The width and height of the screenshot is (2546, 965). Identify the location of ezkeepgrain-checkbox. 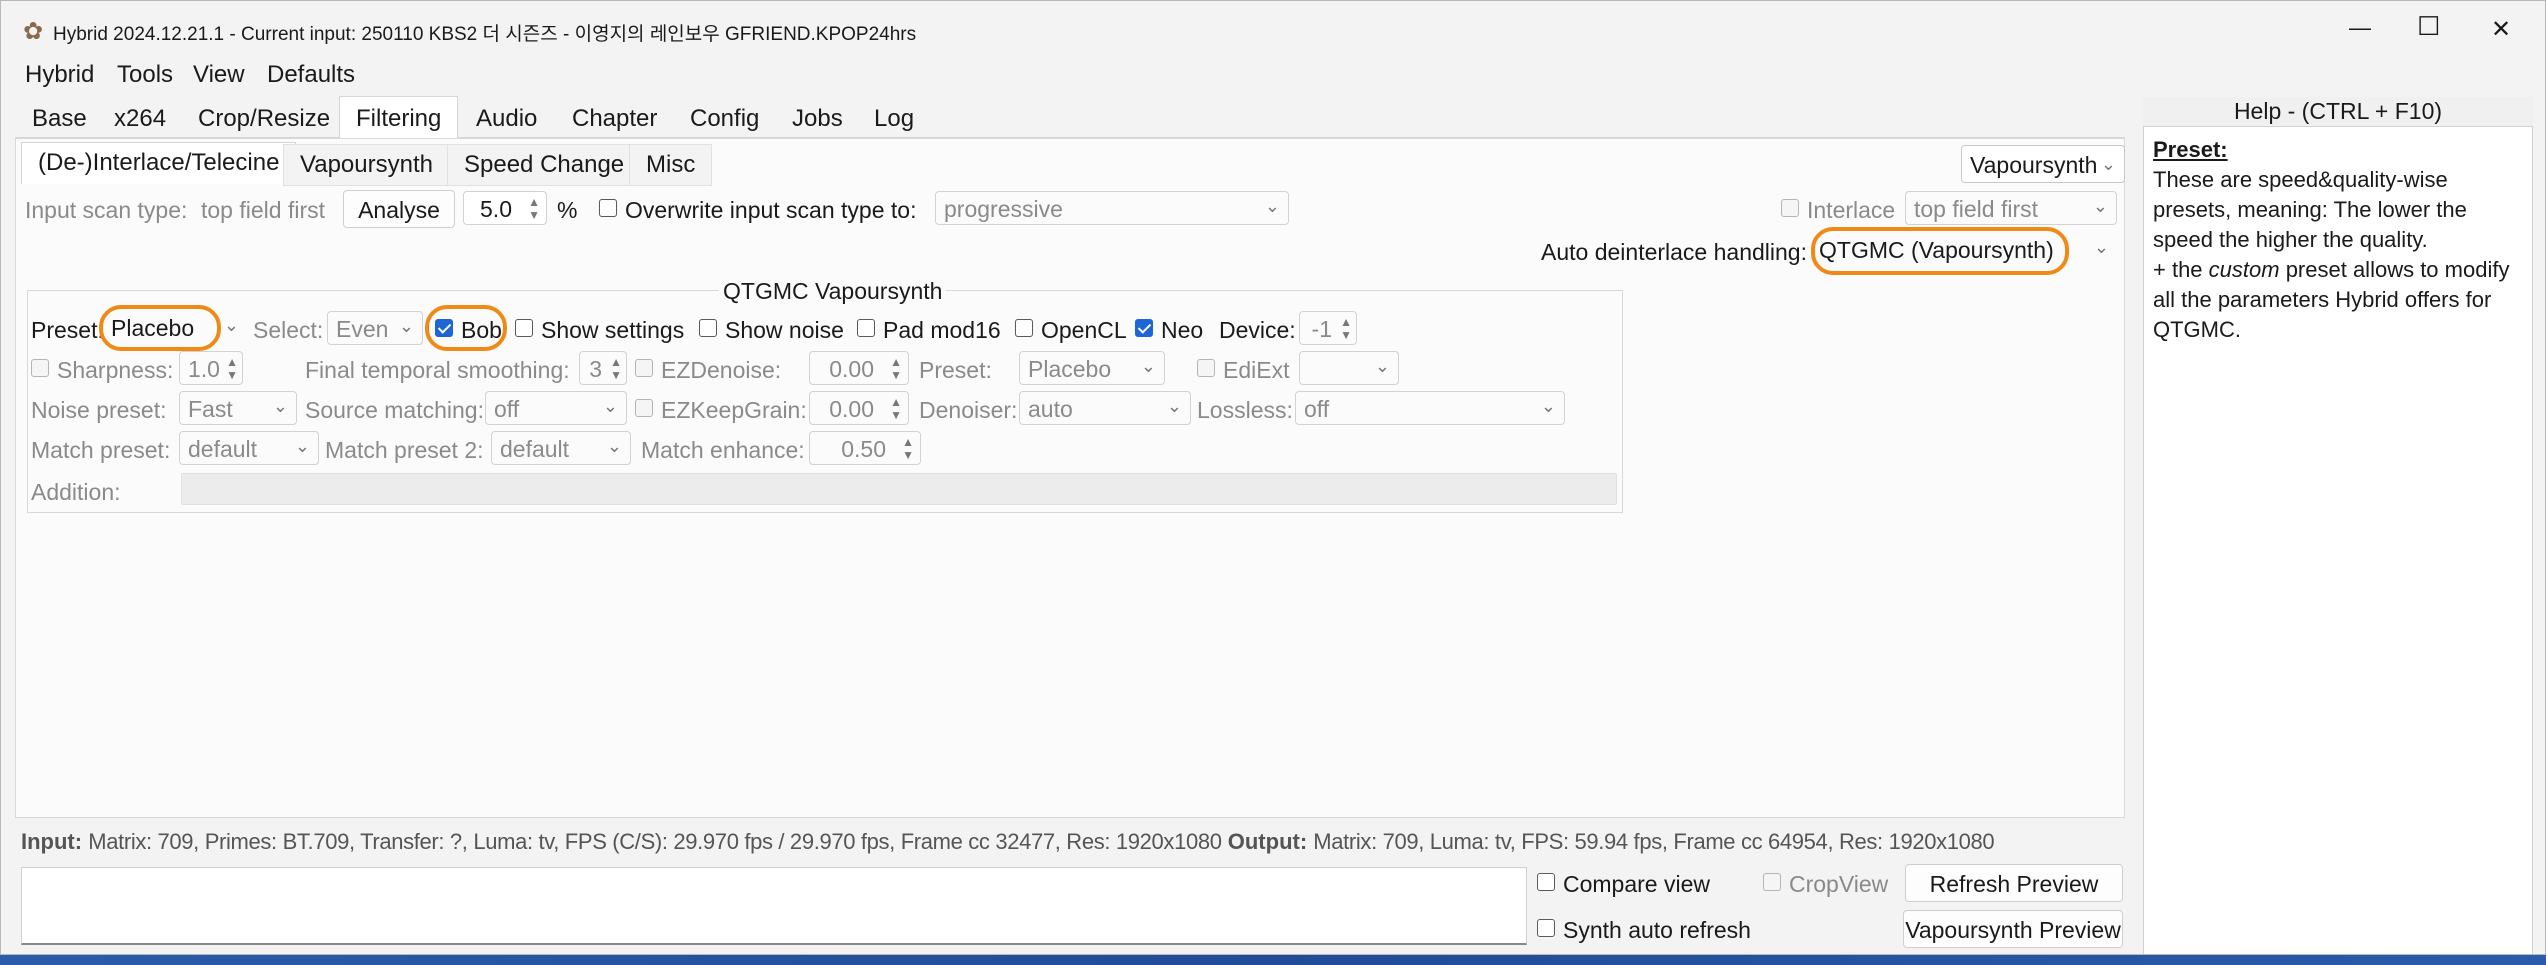
(644, 408).